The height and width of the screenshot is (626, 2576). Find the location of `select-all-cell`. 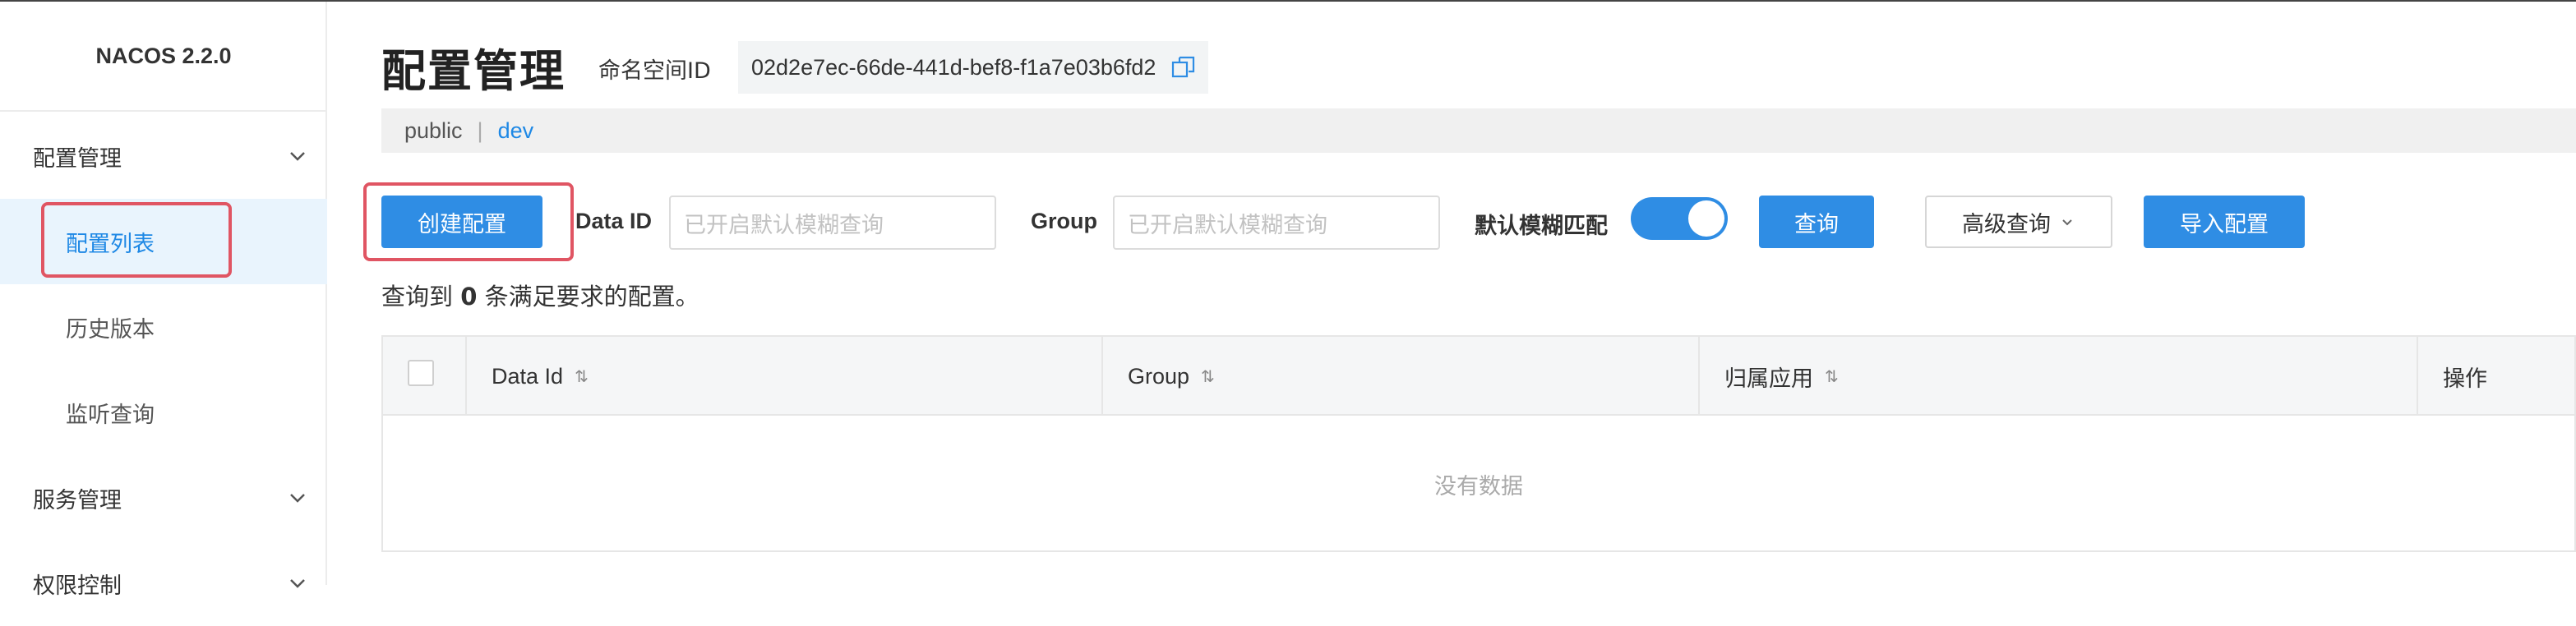

select-all-cell is located at coordinates (425, 376).